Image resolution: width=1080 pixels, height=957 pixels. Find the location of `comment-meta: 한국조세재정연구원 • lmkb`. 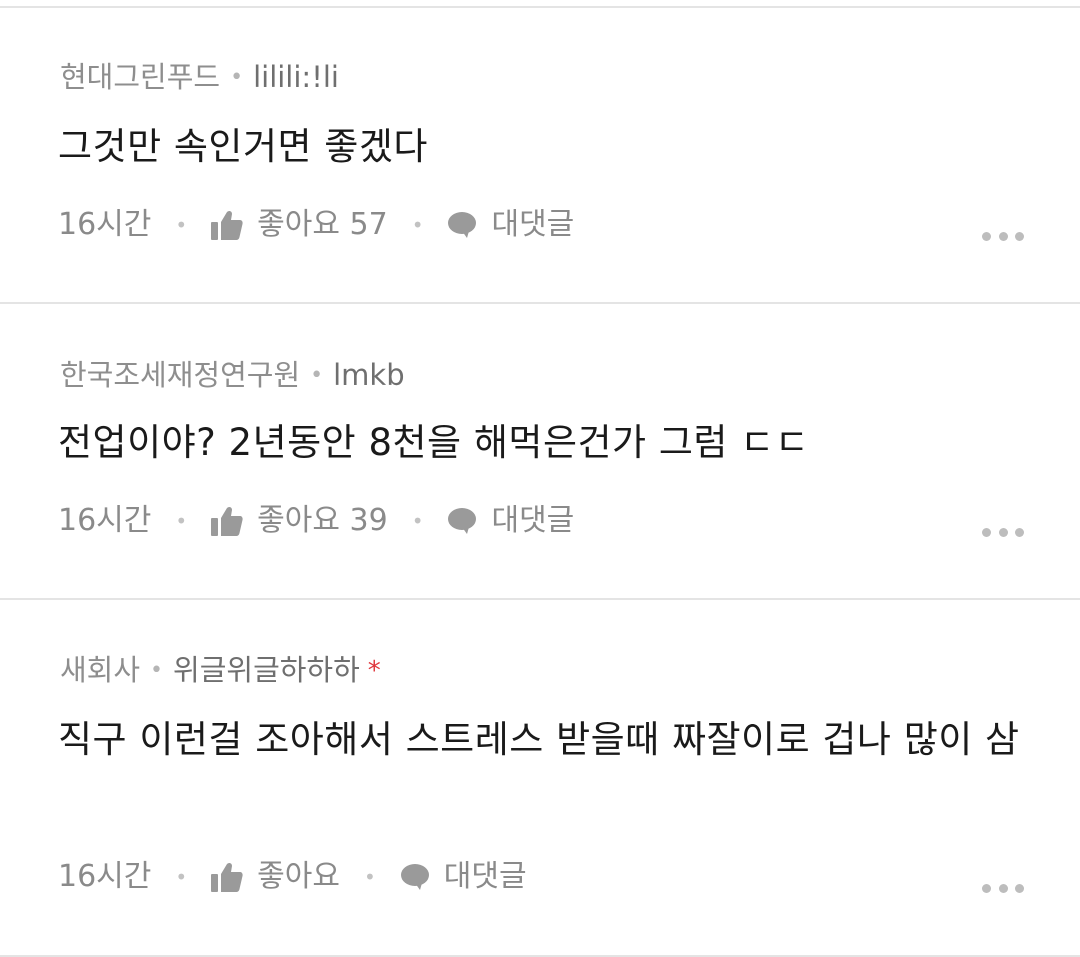

comment-meta: 한국조세재정연구원 • lmkb is located at coordinates (232, 375).